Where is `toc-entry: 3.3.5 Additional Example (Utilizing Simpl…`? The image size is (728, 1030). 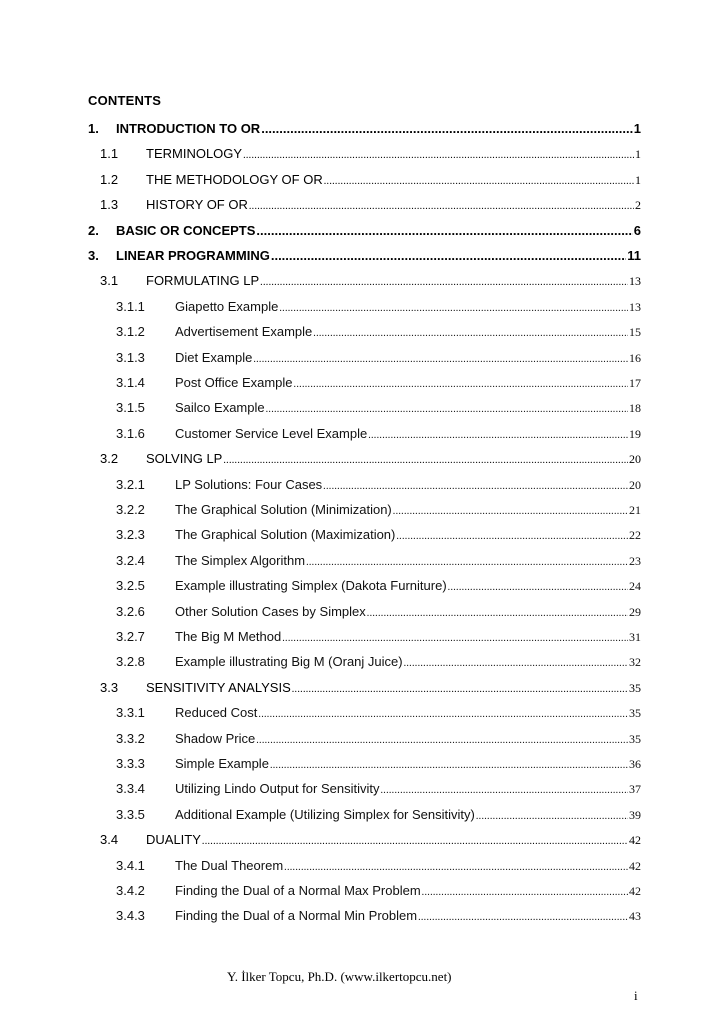
toc-entry: 3.3.5 Additional Example (Utilizing Simpl… is located at coordinates (378, 815).